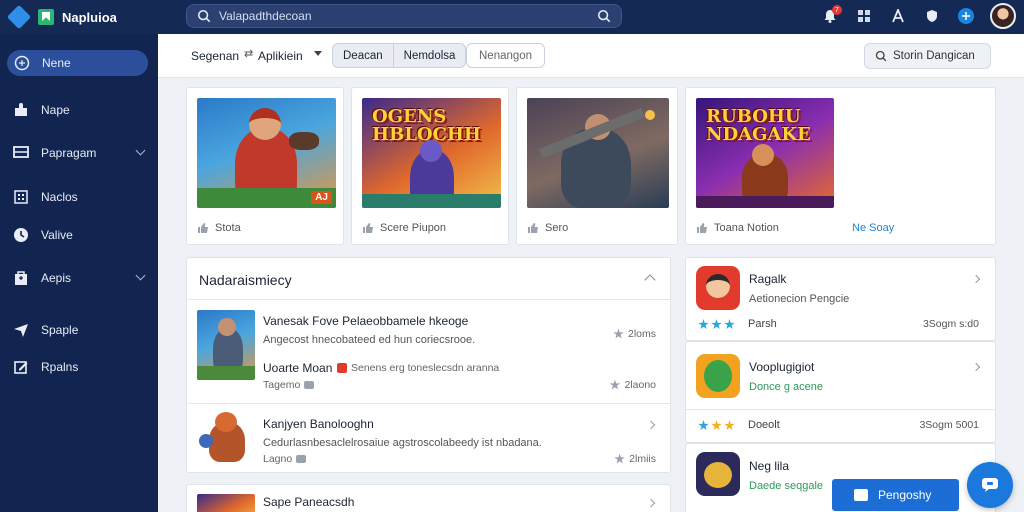 The image size is (1024, 512). I want to click on game-description: Angecost hnecobateed ed hun coriecsrooe., so click(369, 340).